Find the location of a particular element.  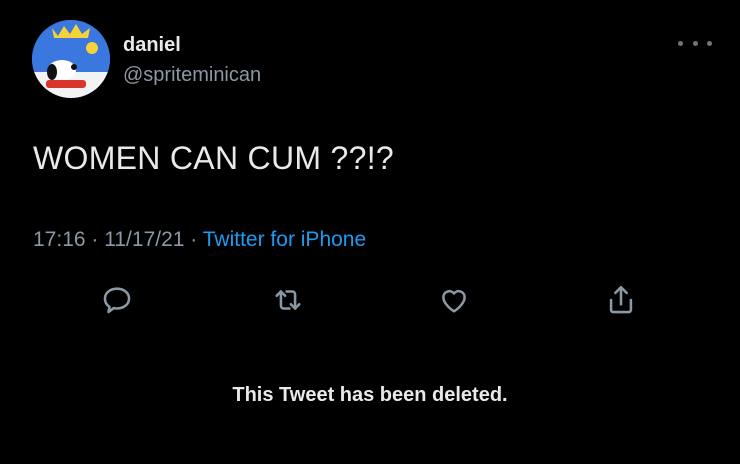

tweet-meta: 17:16 · 11/17/21 · Twitter for iPhone is located at coordinates (199, 240).